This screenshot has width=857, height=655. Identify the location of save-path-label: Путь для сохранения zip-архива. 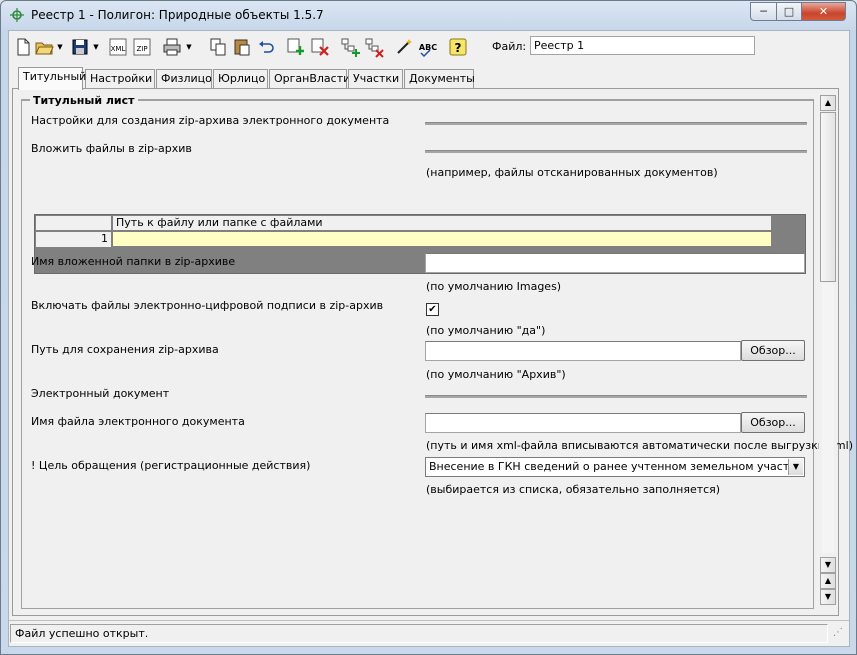
(125, 349).